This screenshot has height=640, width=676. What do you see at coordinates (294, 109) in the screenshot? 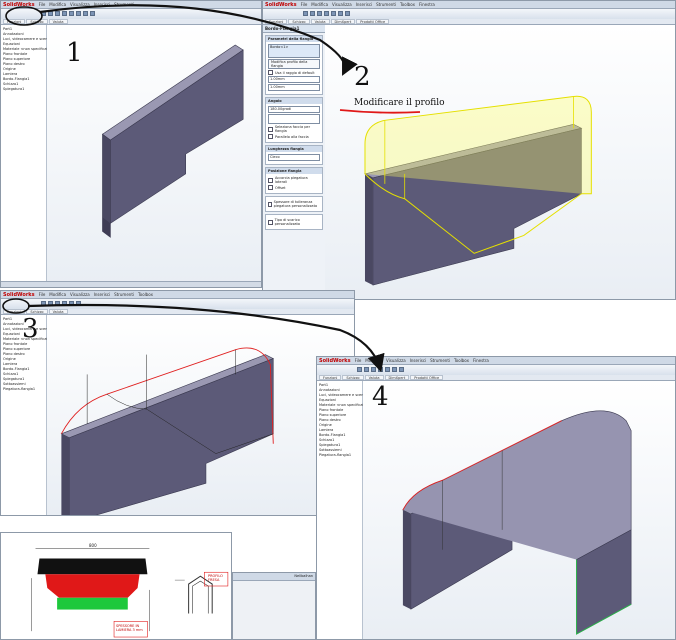
I see `angle-field: 180.00gradi` at bounding box center [294, 109].